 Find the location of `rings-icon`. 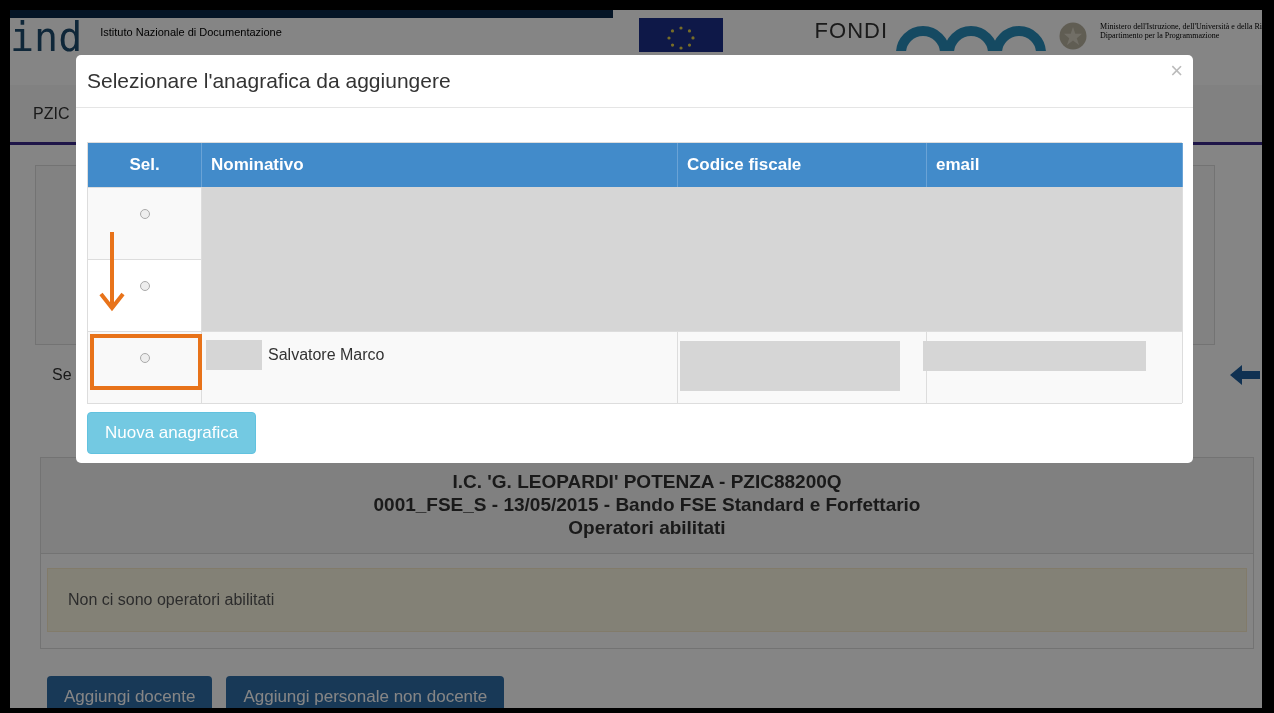

rings-icon is located at coordinates (971, 38).